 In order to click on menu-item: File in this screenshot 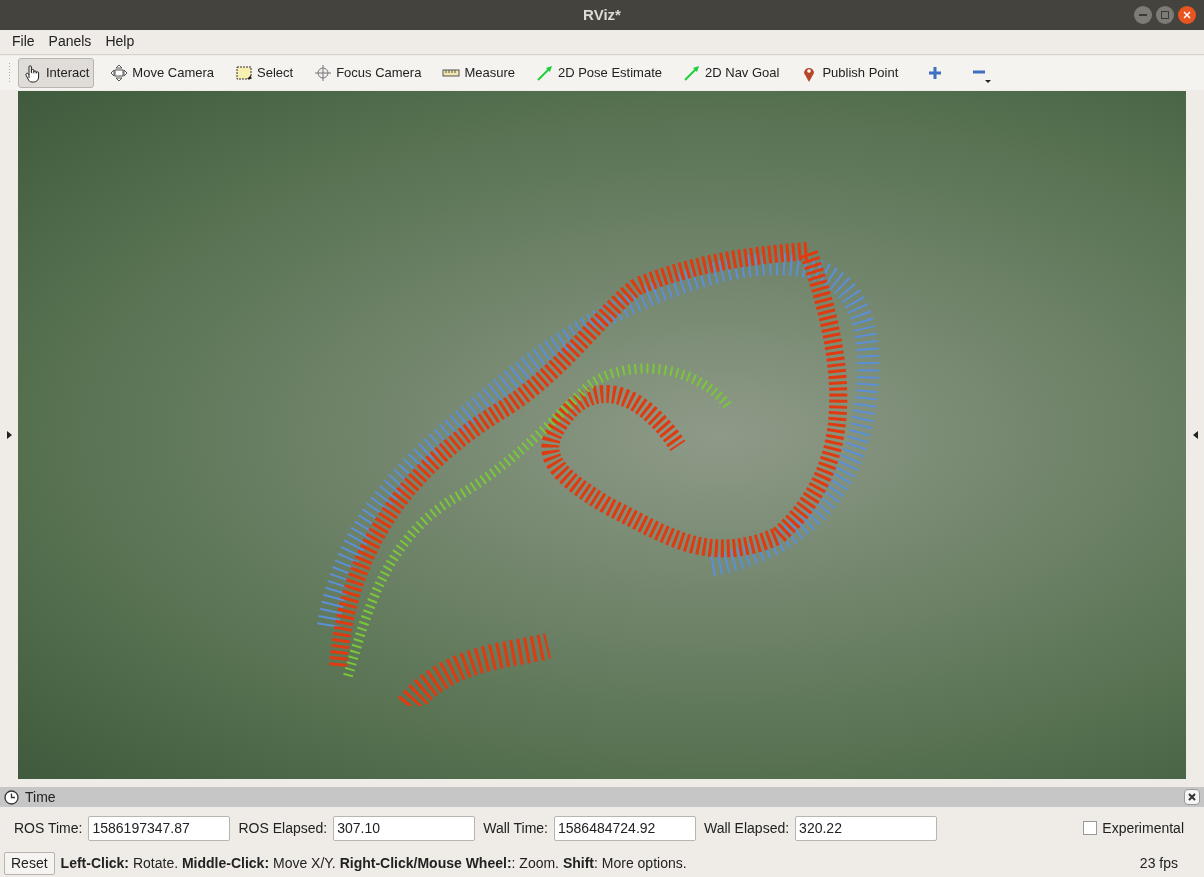, I will do `click(23, 41)`.